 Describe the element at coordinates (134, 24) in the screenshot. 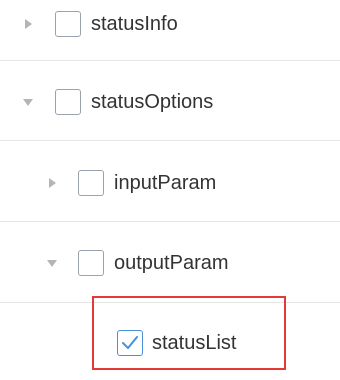

I see `tree-node-label: statusInfo` at that location.